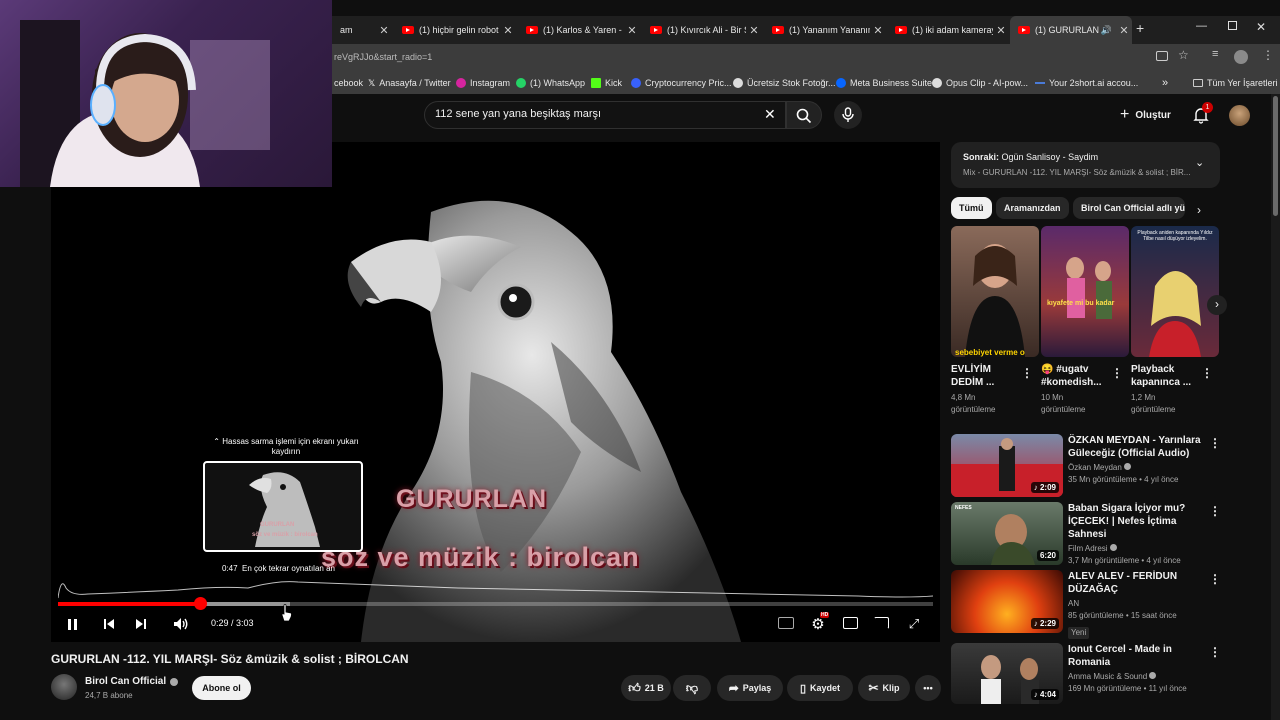 Image resolution: width=1280 pixels, height=720 pixels. I want to click on browser-tab: (1) Yananım Yananım ✕, so click(825, 30).